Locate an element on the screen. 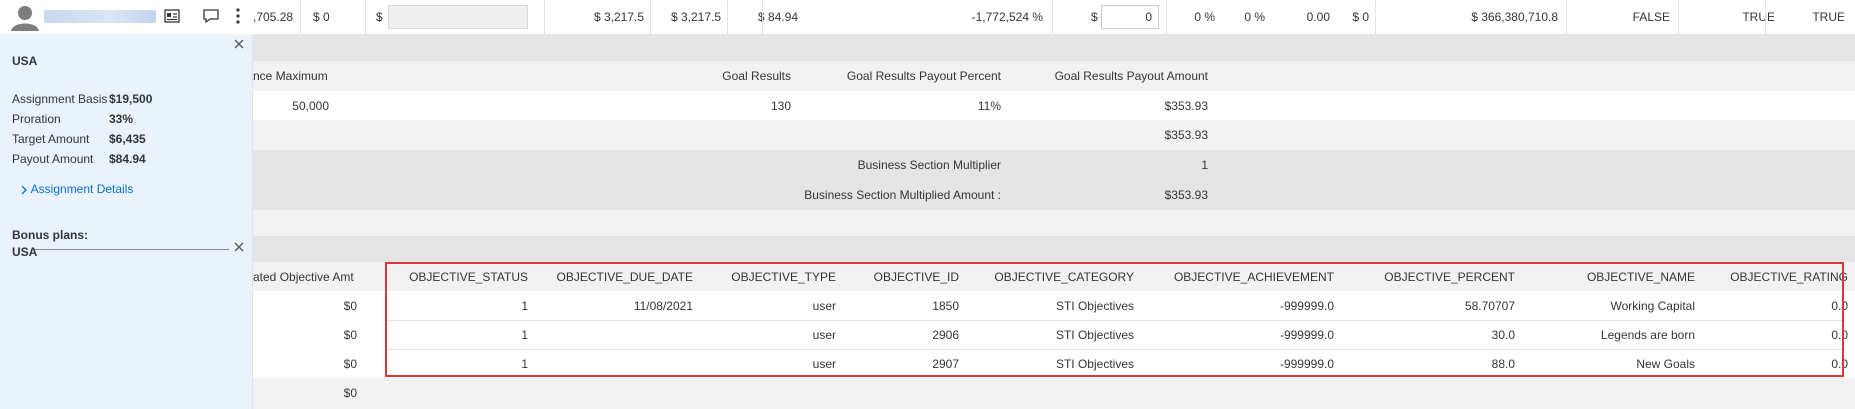  assignment-basis-label: Assignment Basis is located at coordinates (60, 99).